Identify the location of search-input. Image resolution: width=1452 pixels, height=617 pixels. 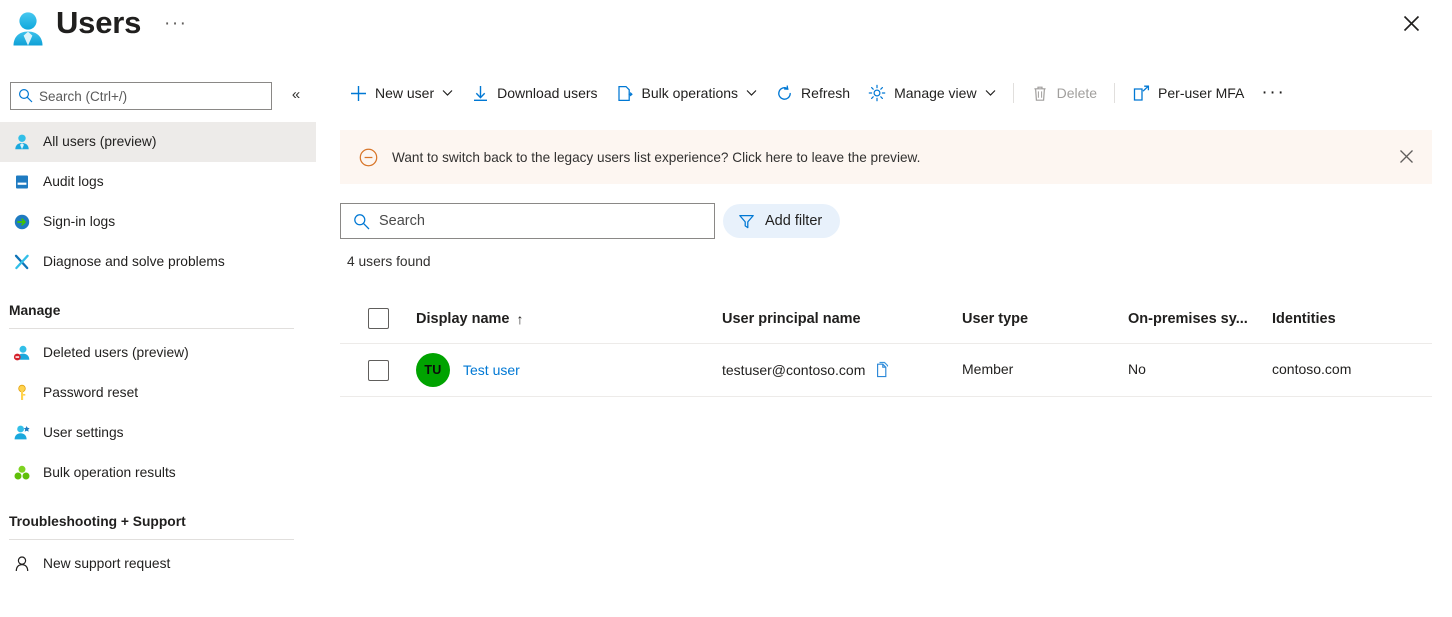
(527, 221).